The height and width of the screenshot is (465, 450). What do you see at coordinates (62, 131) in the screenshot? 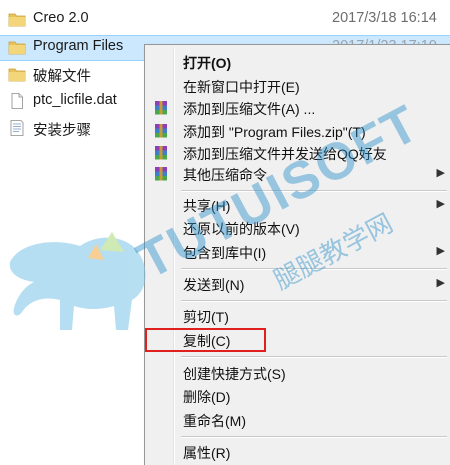
I see `file-name: 安装步骤` at bounding box center [62, 131].